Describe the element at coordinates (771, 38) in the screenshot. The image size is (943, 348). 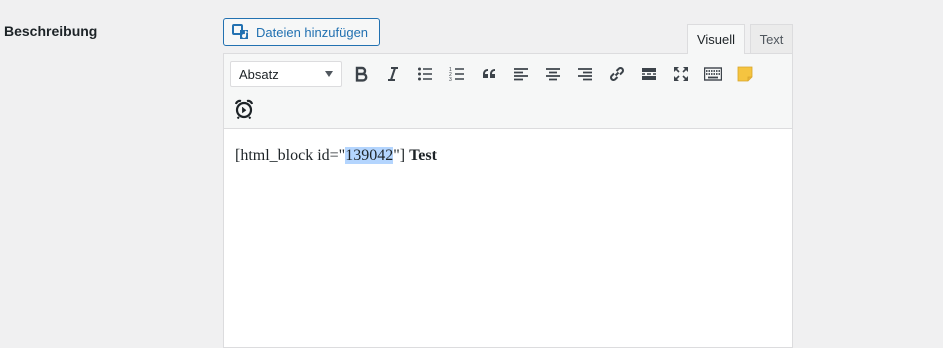
I see `tab-text: Text` at that location.